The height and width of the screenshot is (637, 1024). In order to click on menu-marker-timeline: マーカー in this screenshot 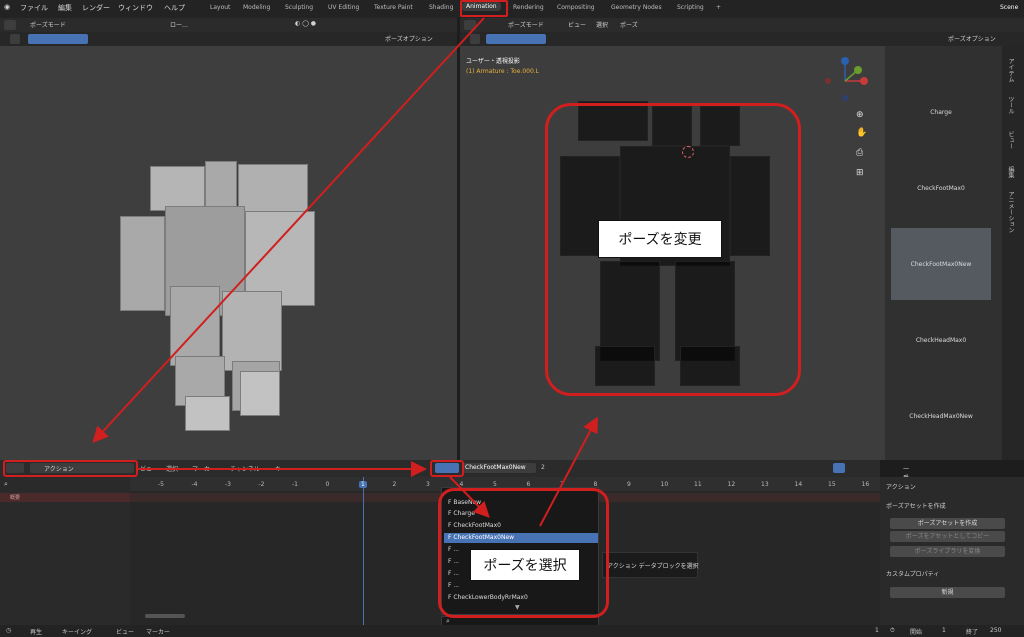, I will do `click(158, 631)`.